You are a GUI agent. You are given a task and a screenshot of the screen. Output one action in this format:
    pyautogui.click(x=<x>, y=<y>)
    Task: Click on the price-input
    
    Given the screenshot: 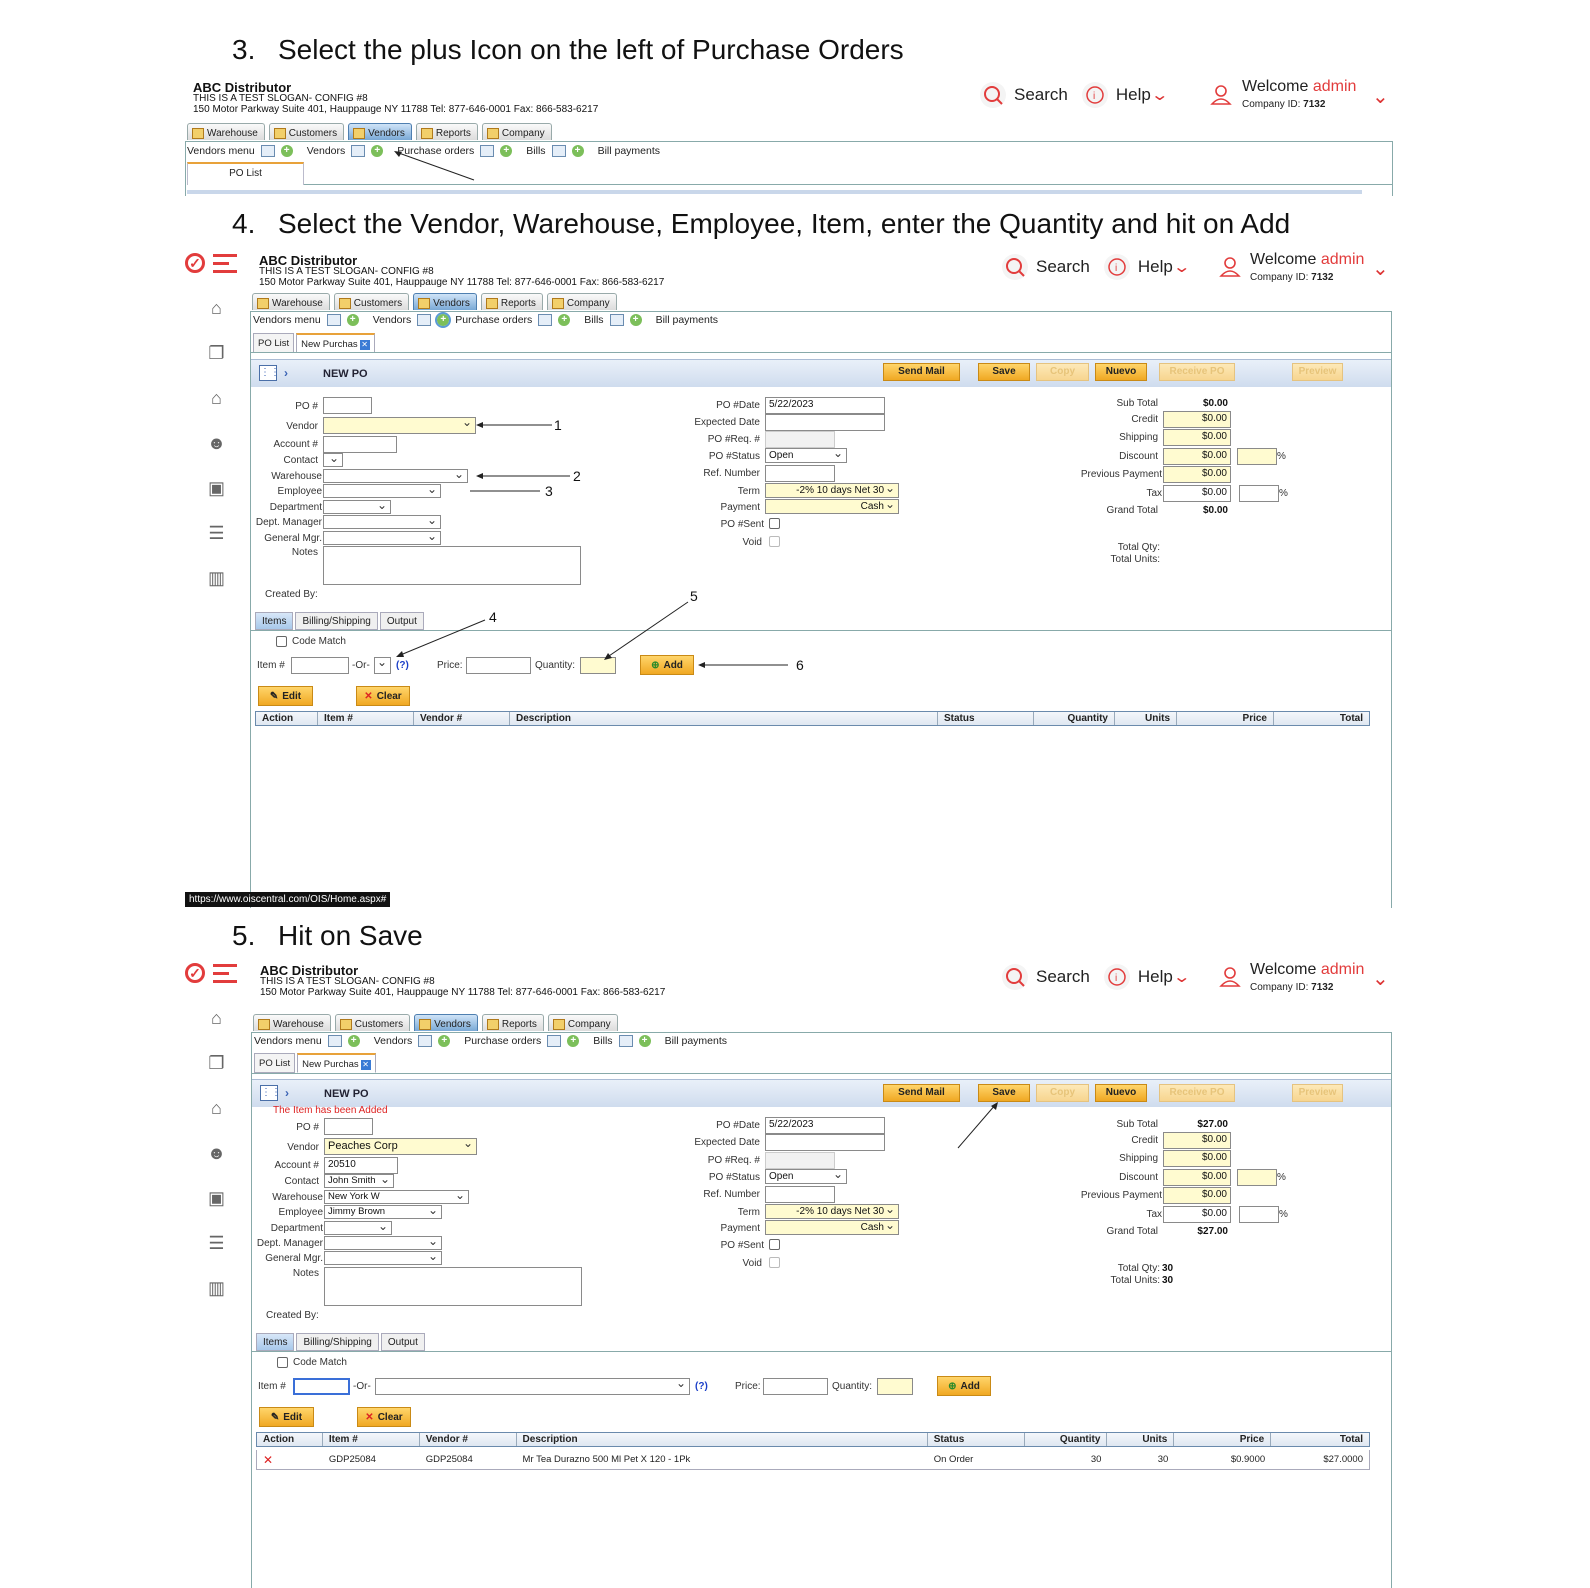 What is the action you would take?
    pyautogui.click(x=795, y=1386)
    